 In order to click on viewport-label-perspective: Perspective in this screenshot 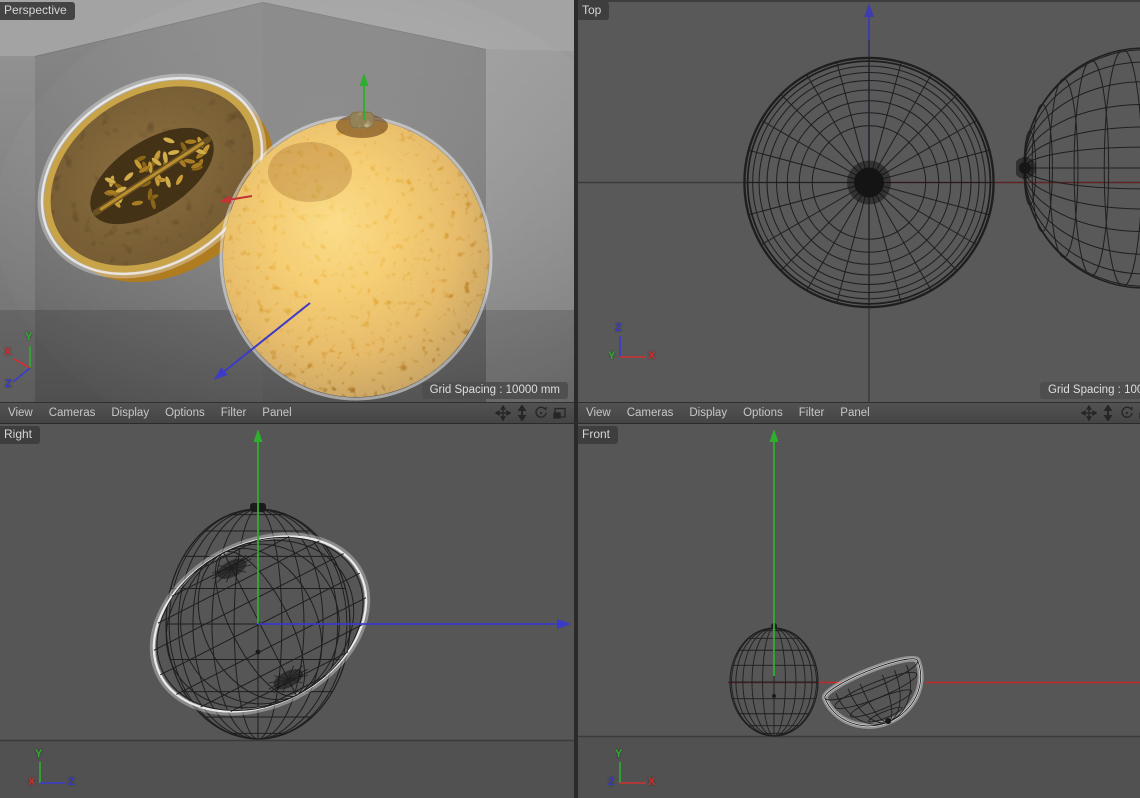, I will do `click(37, 11)`.